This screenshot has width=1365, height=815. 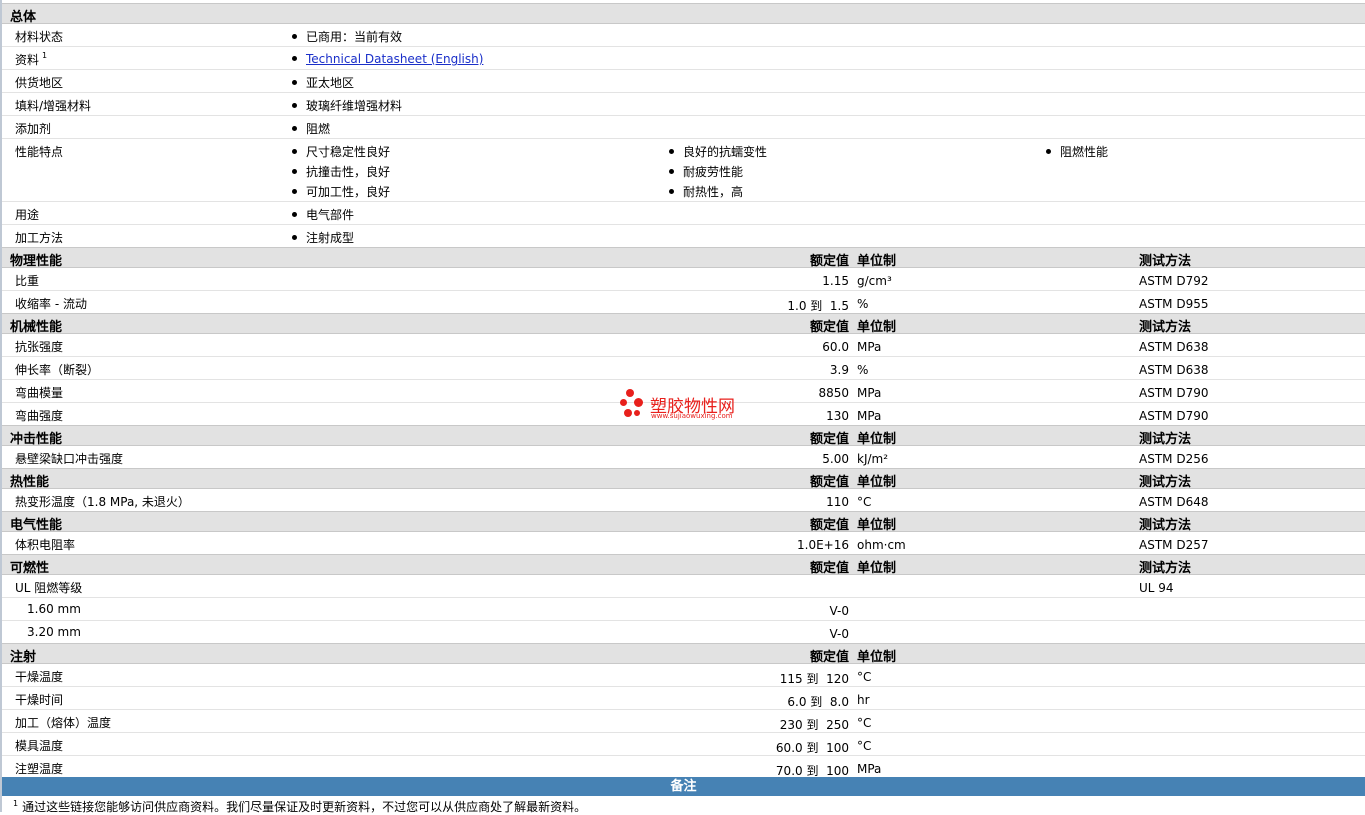 What do you see at coordinates (311, 128) in the screenshot?
I see `bullet-item: 阻燃` at bounding box center [311, 128].